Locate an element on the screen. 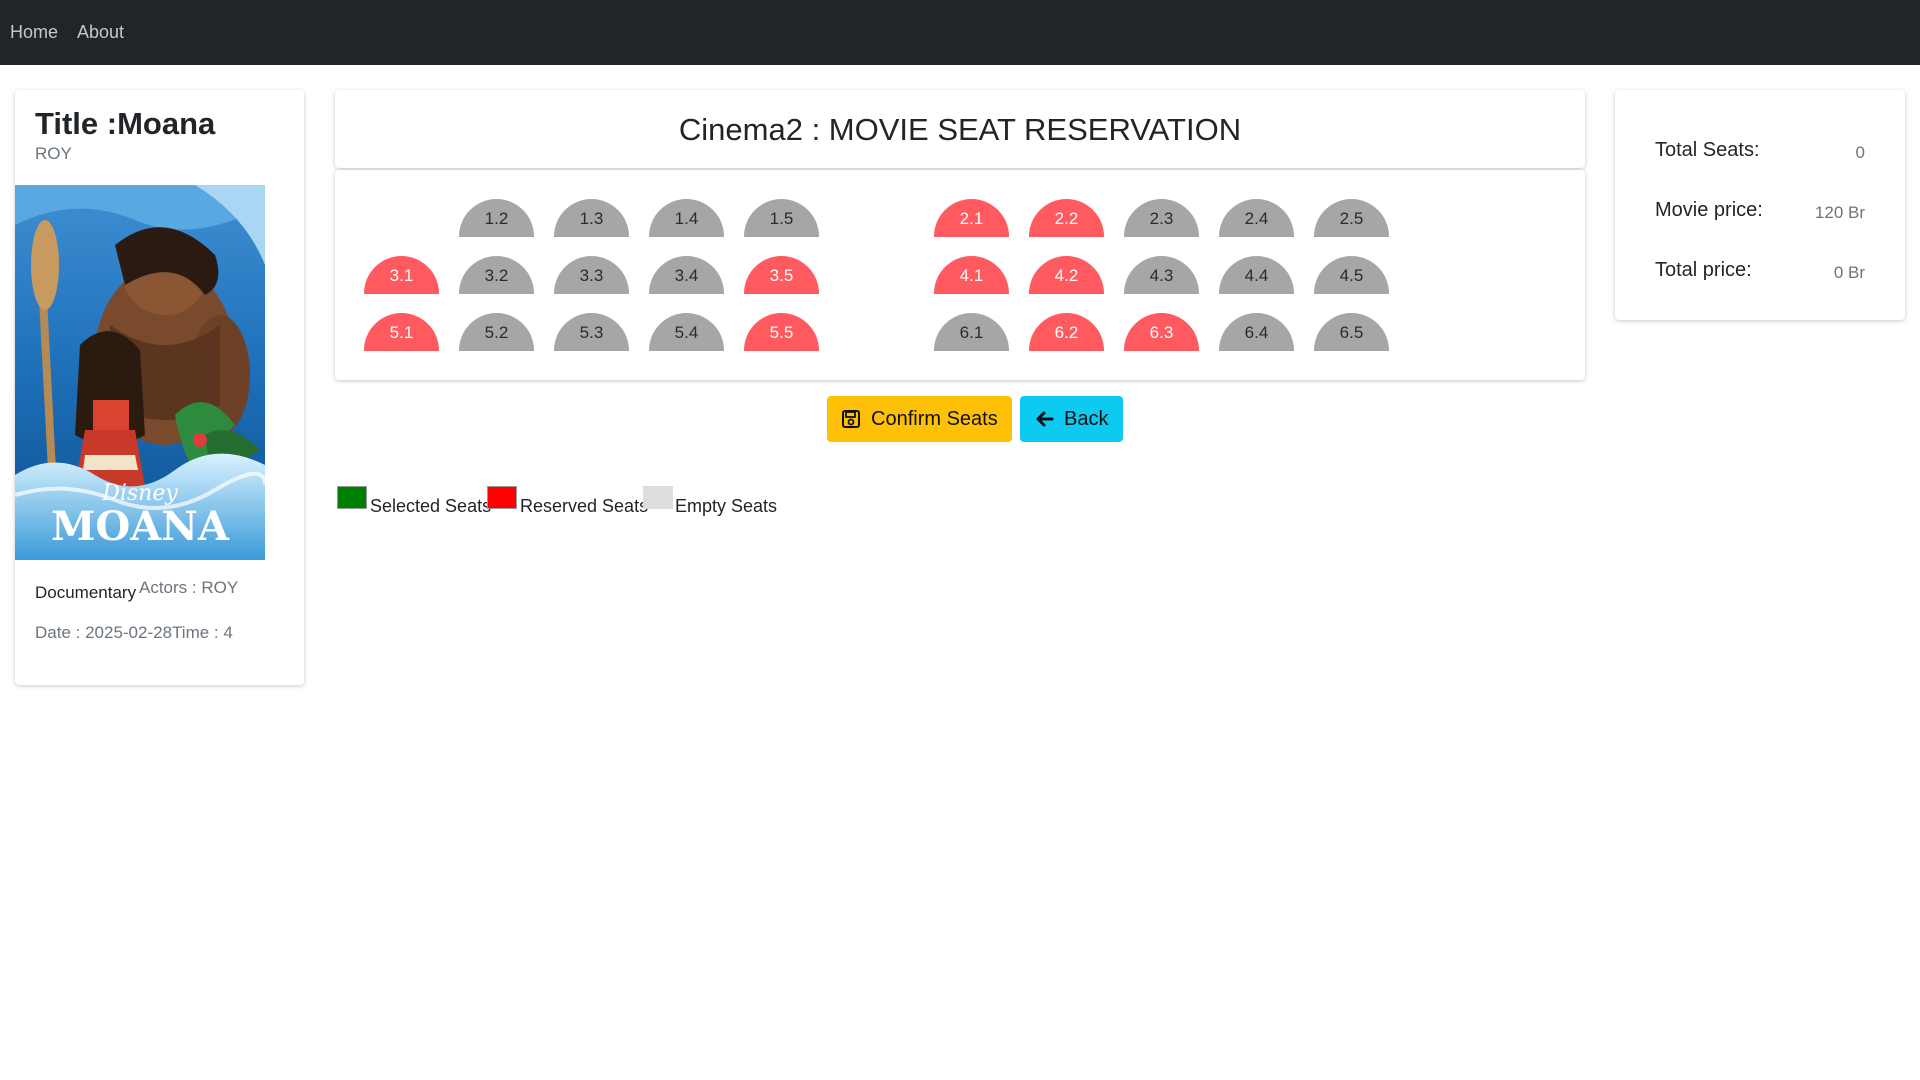 The width and height of the screenshot is (1920, 1080). seat-2-2: 2.2 is located at coordinates (1066, 218).